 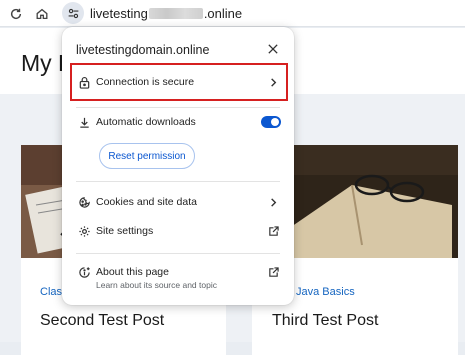 What do you see at coordinates (271, 122) in the screenshot?
I see `auto-downloads-toggle` at bounding box center [271, 122].